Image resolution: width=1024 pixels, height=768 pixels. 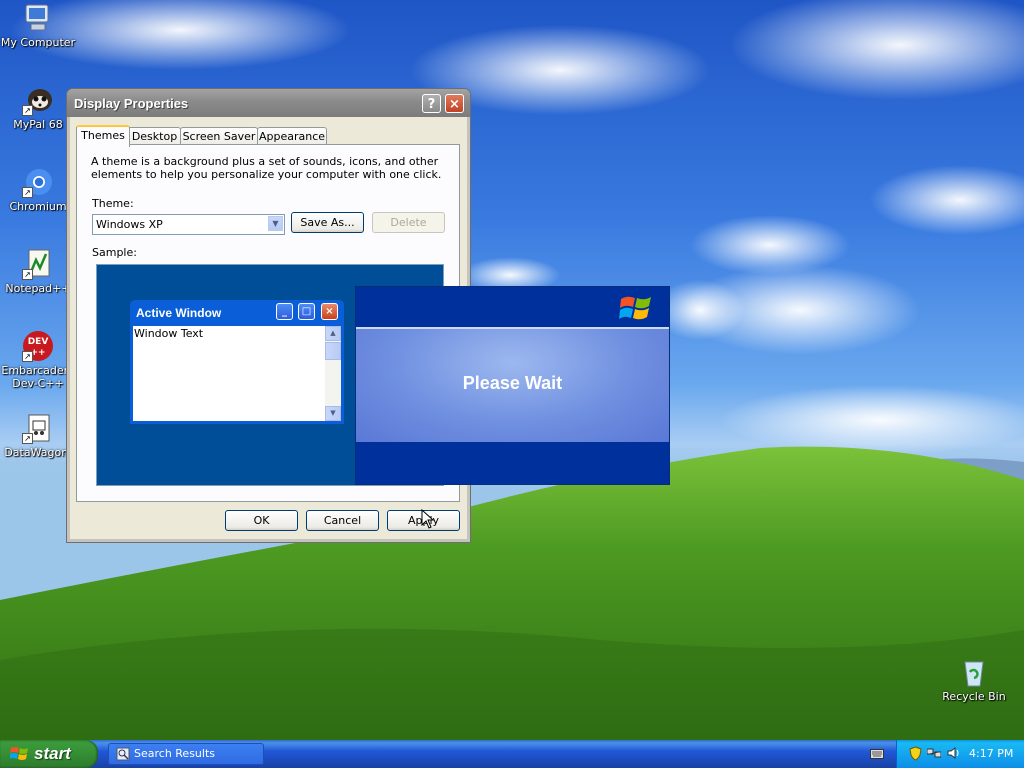 What do you see at coordinates (991, 753) in the screenshot?
I see `clock: 4:17 PM` at bounding box center [991, 753].